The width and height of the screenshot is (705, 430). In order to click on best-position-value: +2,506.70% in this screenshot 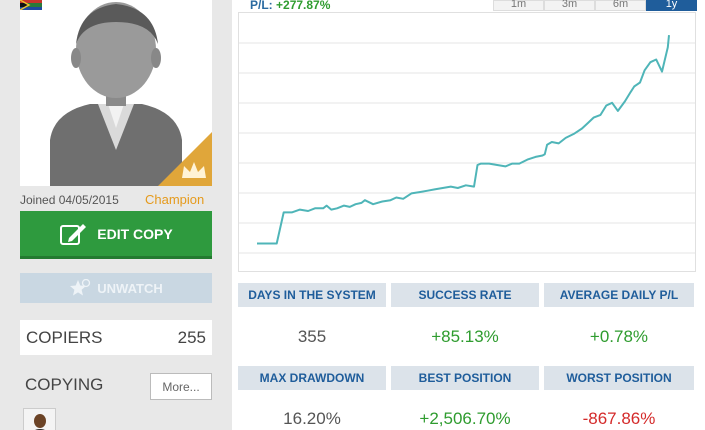, I will do `click(465, 418)`.